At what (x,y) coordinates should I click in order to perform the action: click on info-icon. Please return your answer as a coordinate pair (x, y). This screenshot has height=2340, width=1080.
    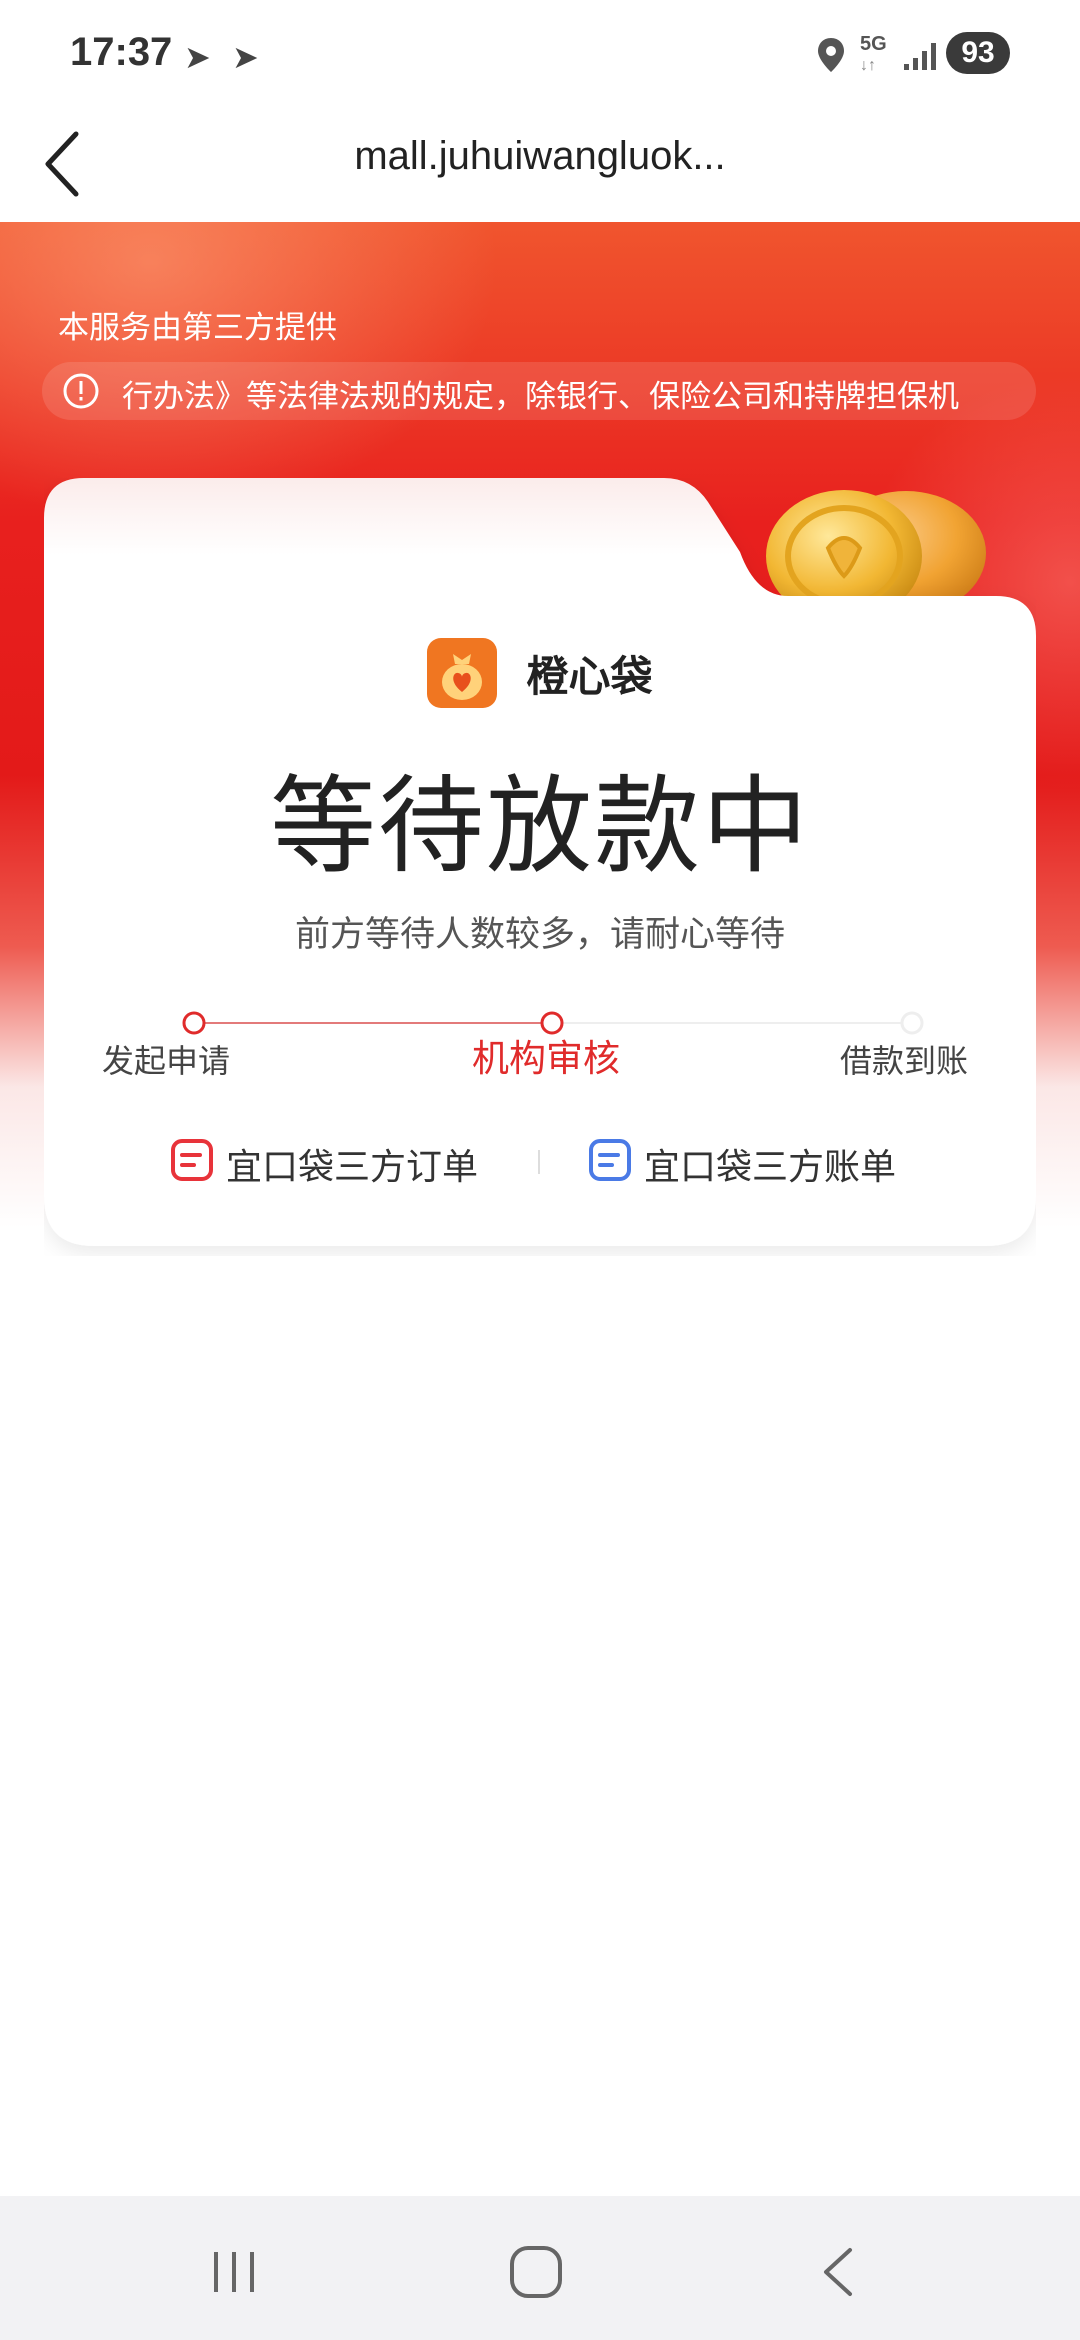
    Looking at the image, I should click on (81, 391).